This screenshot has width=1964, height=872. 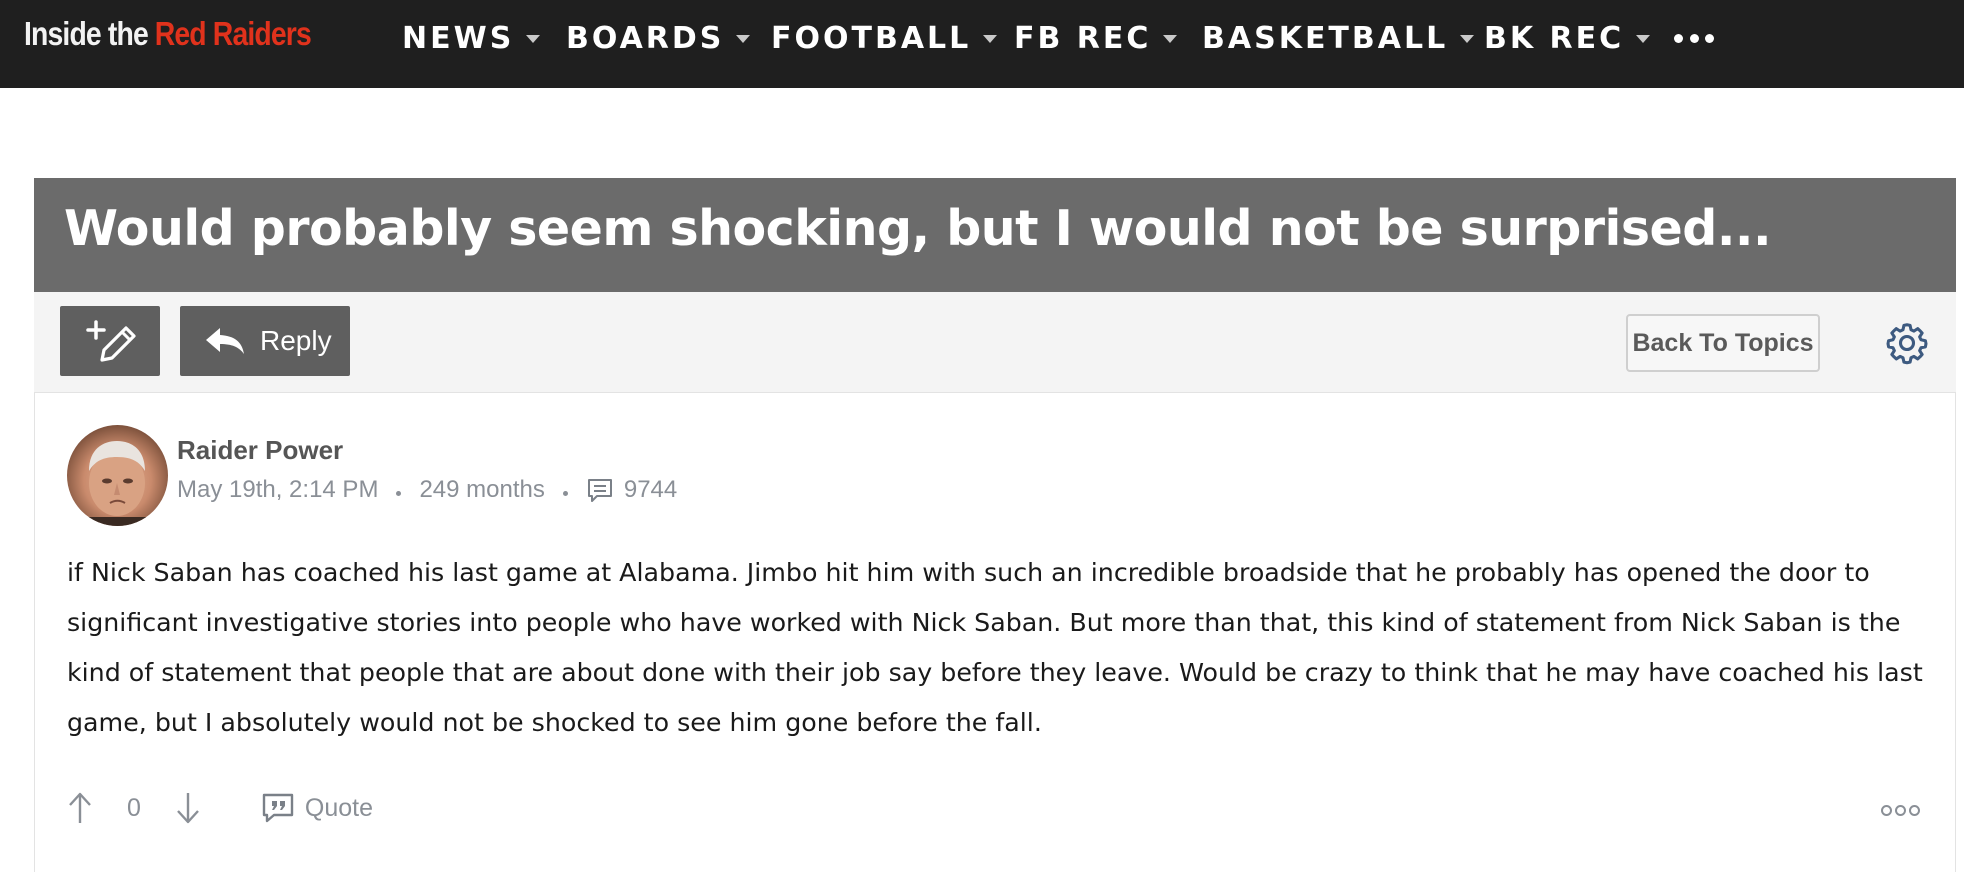 I want to click on logo-text-red: Red Raiders, so click(x=233, y=33).